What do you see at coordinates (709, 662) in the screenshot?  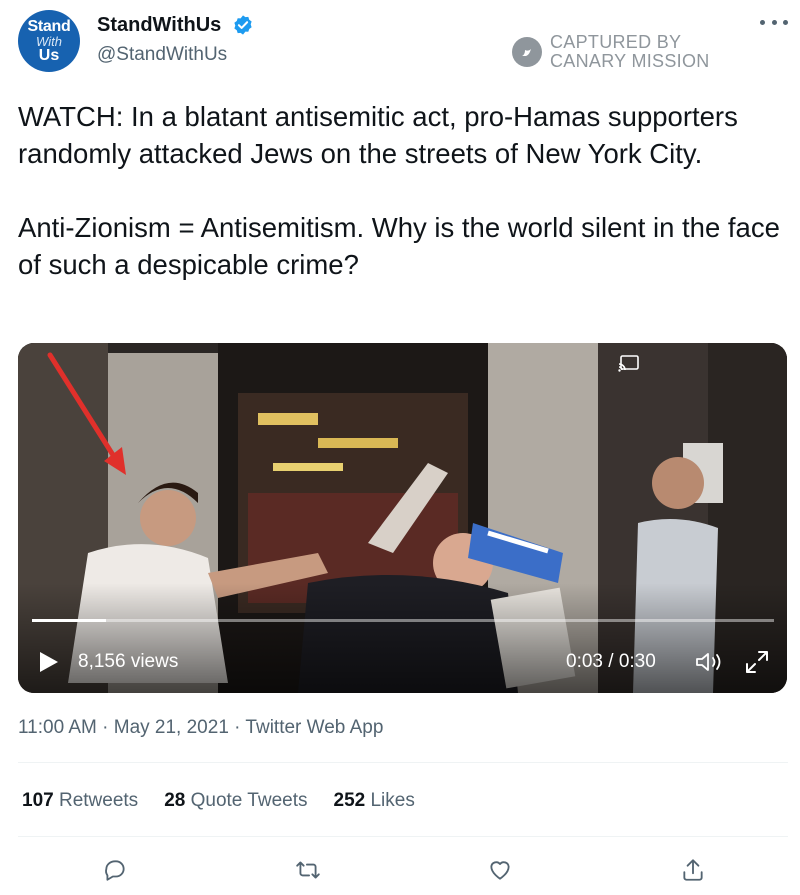 I see `volume-icon` at bounding box center [709, 662].